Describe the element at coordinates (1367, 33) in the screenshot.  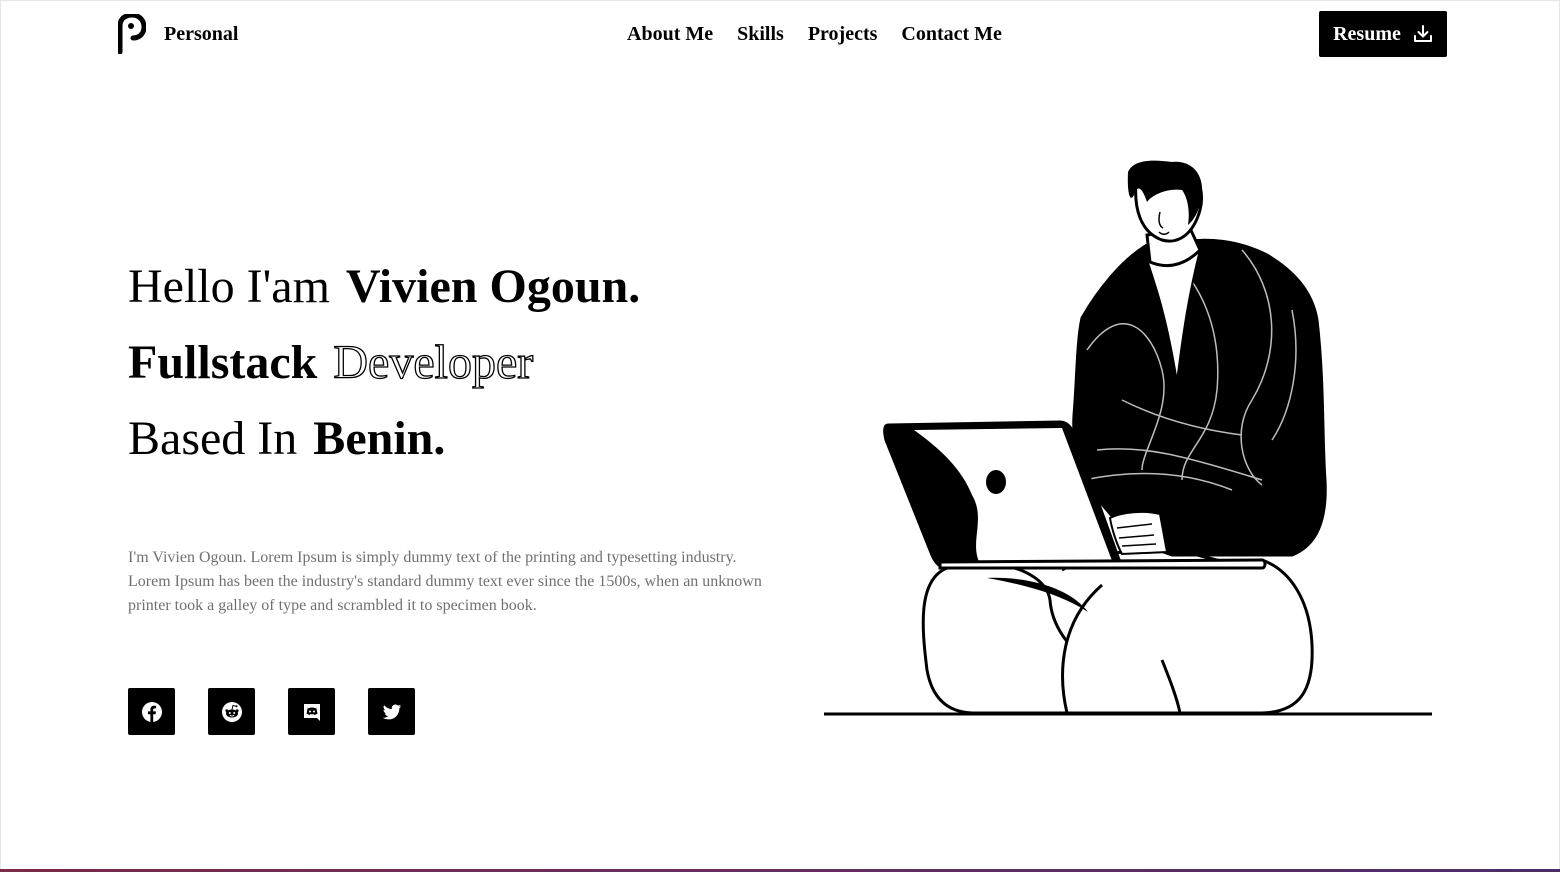
I see `resume-label: Resume` at that location.